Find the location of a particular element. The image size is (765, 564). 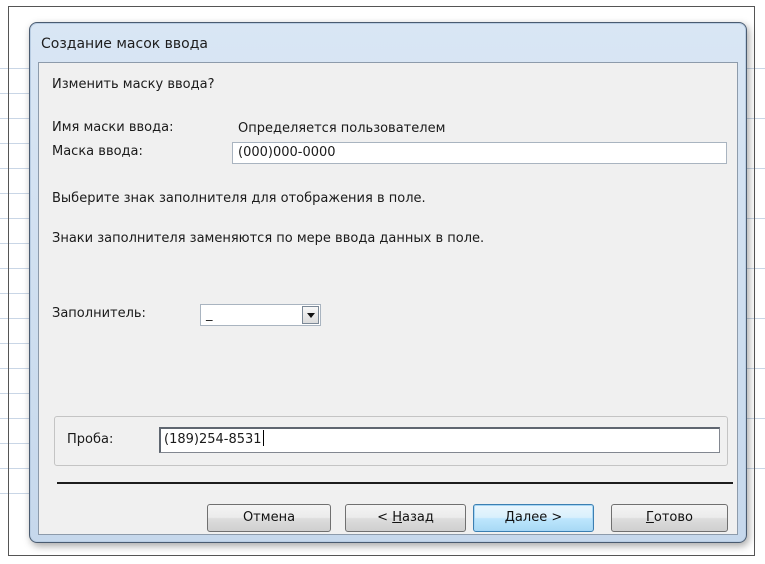

separator-line is located at coordinates (395, 483).